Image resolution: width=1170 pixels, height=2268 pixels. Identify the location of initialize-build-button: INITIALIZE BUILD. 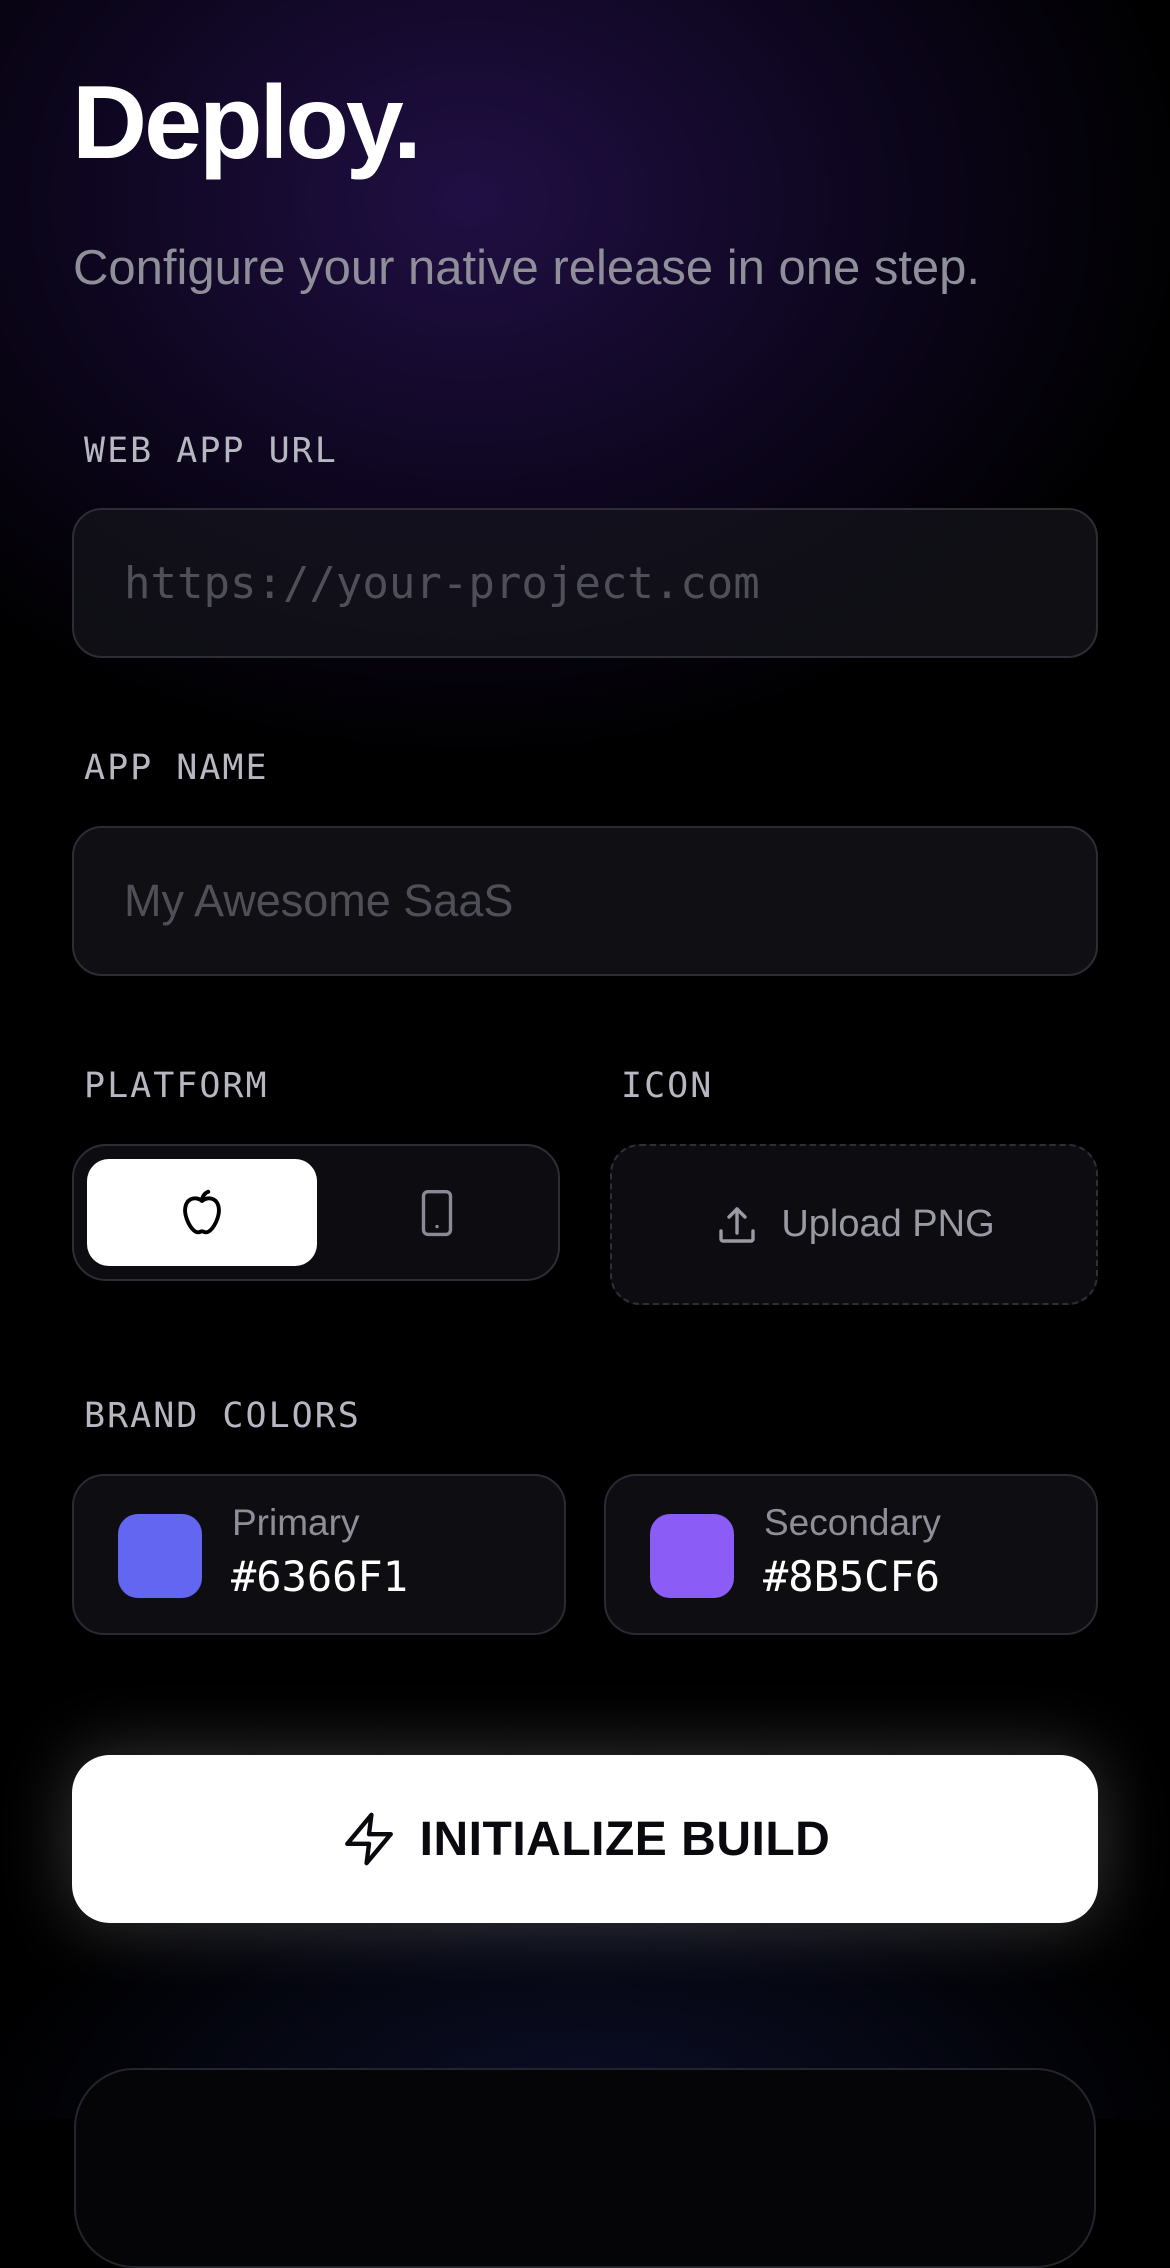
(585, 1839).